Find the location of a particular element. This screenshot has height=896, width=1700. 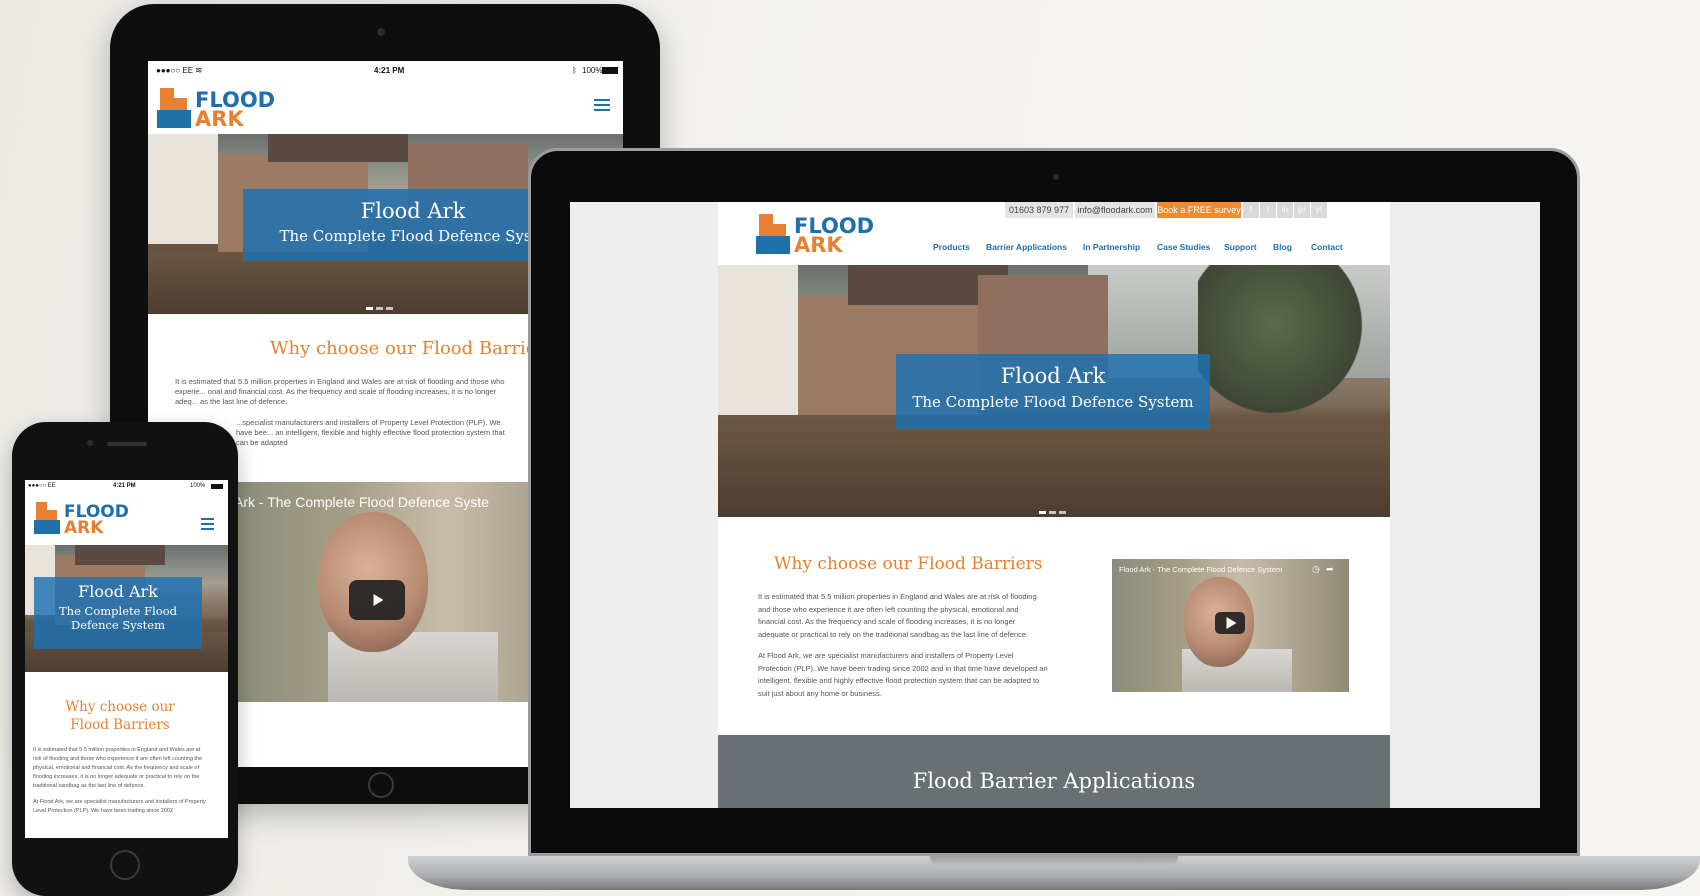

nav-contact: Contact is located at coordinates (1327, 247).